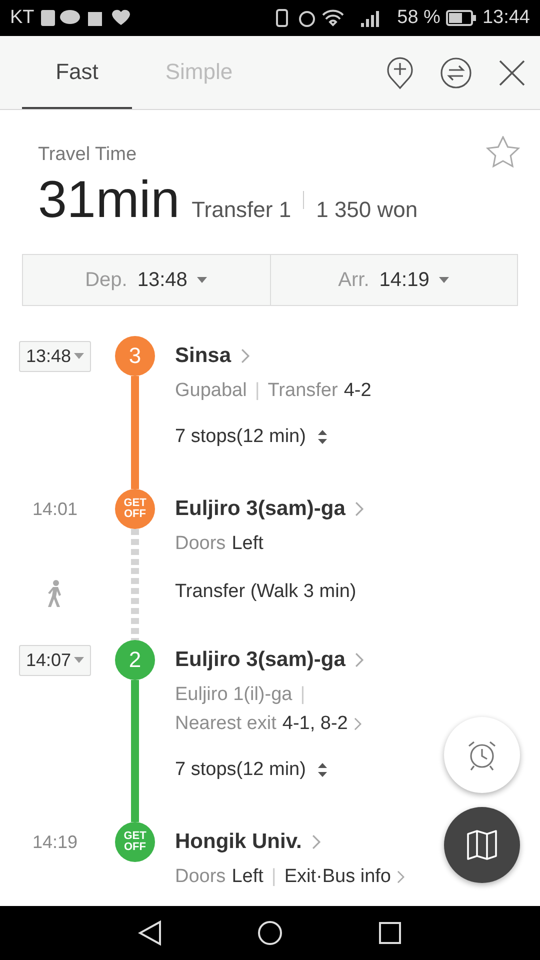  Describe the element at coordinates (456, 72) in the screenshot. I see `swap-icon` at that location.